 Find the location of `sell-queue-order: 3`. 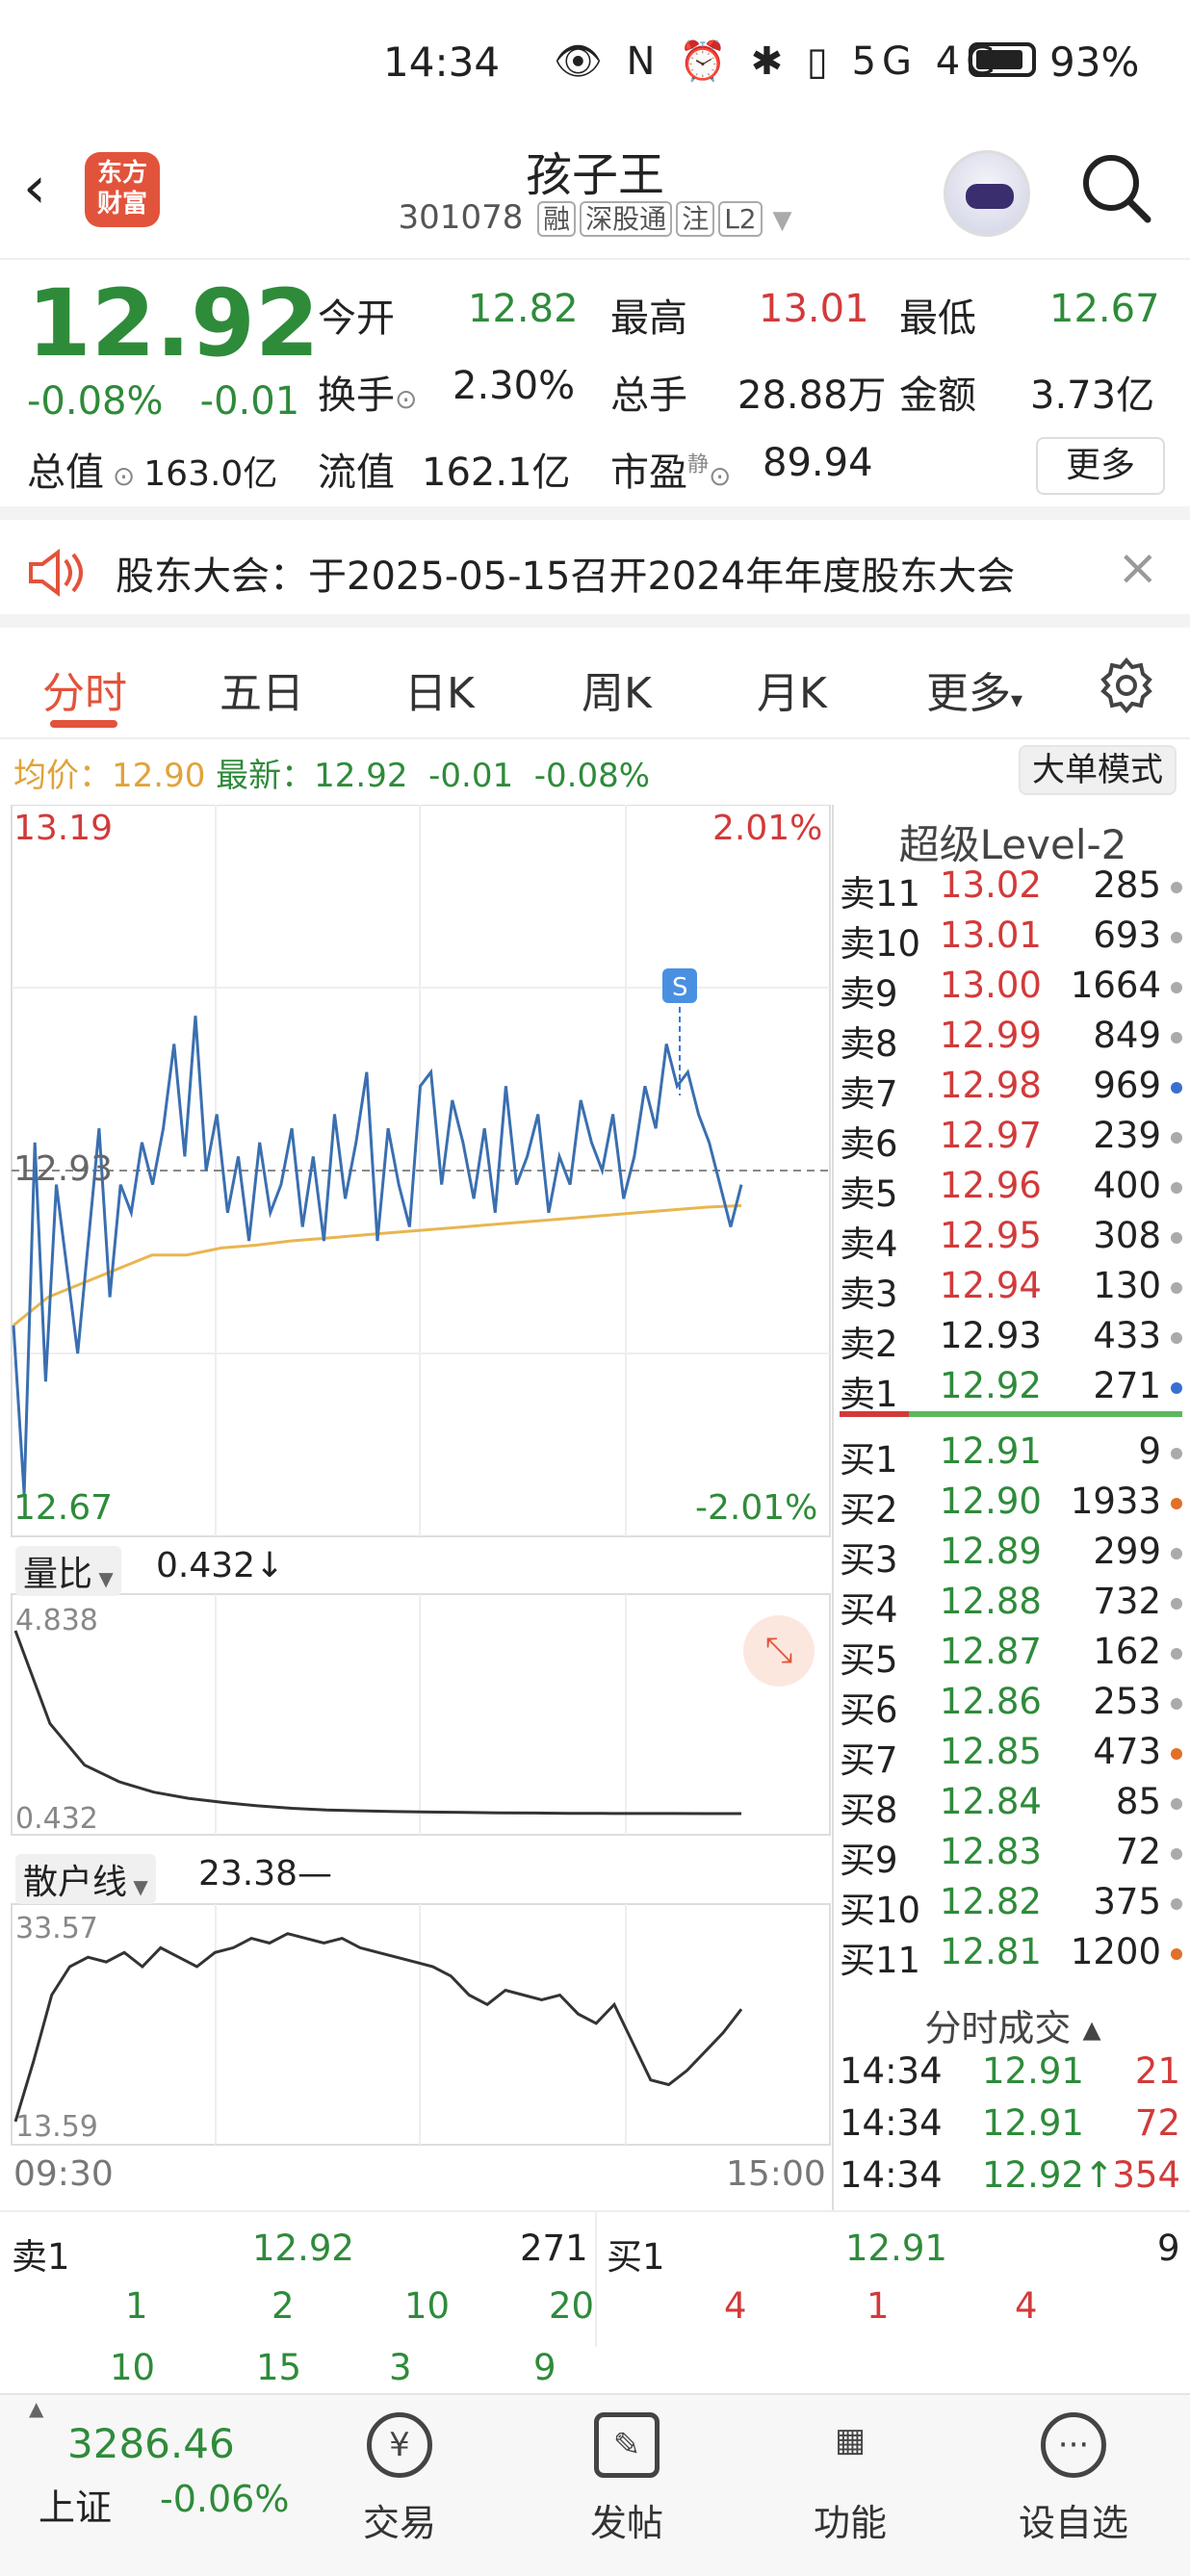

sell-queue-order: 3 is located at coordinates (401, 2367).